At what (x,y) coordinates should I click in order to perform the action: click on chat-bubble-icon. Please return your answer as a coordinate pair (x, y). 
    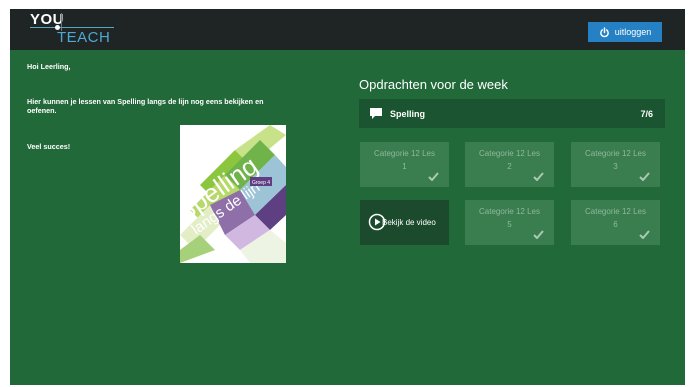
    Looking at the image, I should click on (376, 113).